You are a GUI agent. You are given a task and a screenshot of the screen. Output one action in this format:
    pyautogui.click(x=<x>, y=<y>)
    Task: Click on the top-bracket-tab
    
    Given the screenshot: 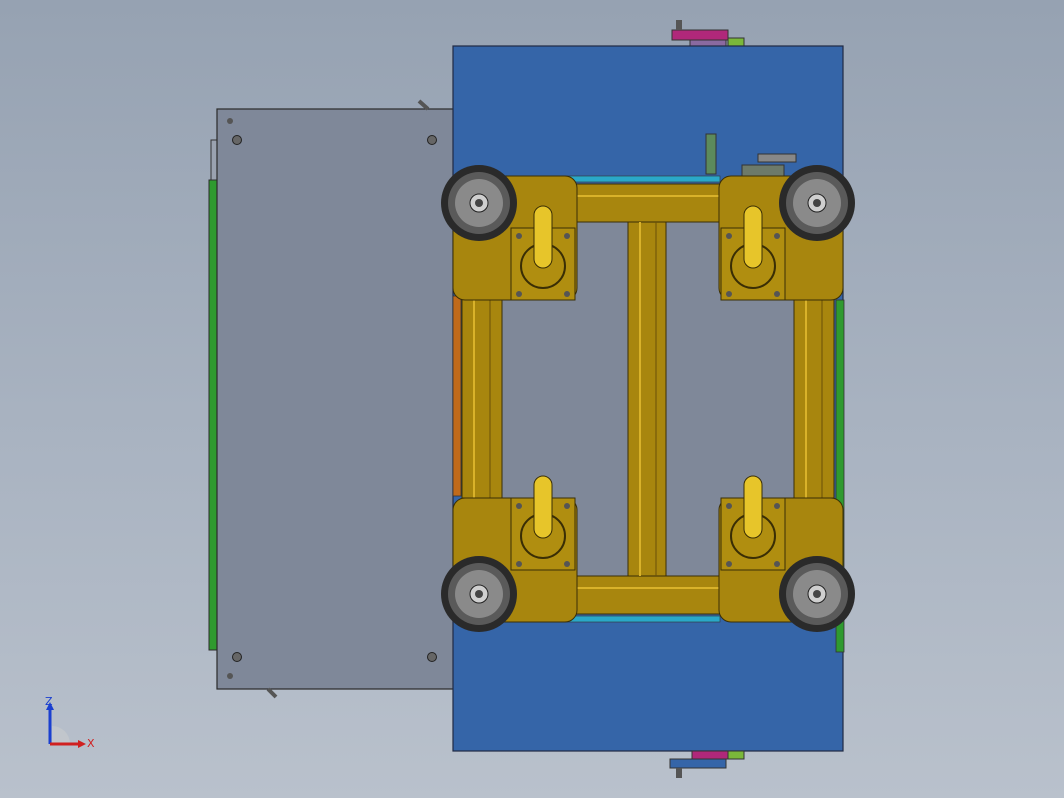 What is the action you would take?
    pyautogui.click(x=736, y=42)
    